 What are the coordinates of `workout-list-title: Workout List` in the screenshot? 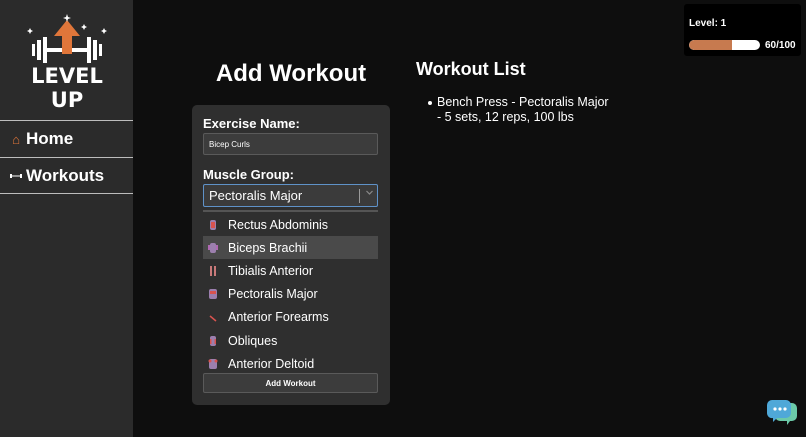 It's located at (471, 69).